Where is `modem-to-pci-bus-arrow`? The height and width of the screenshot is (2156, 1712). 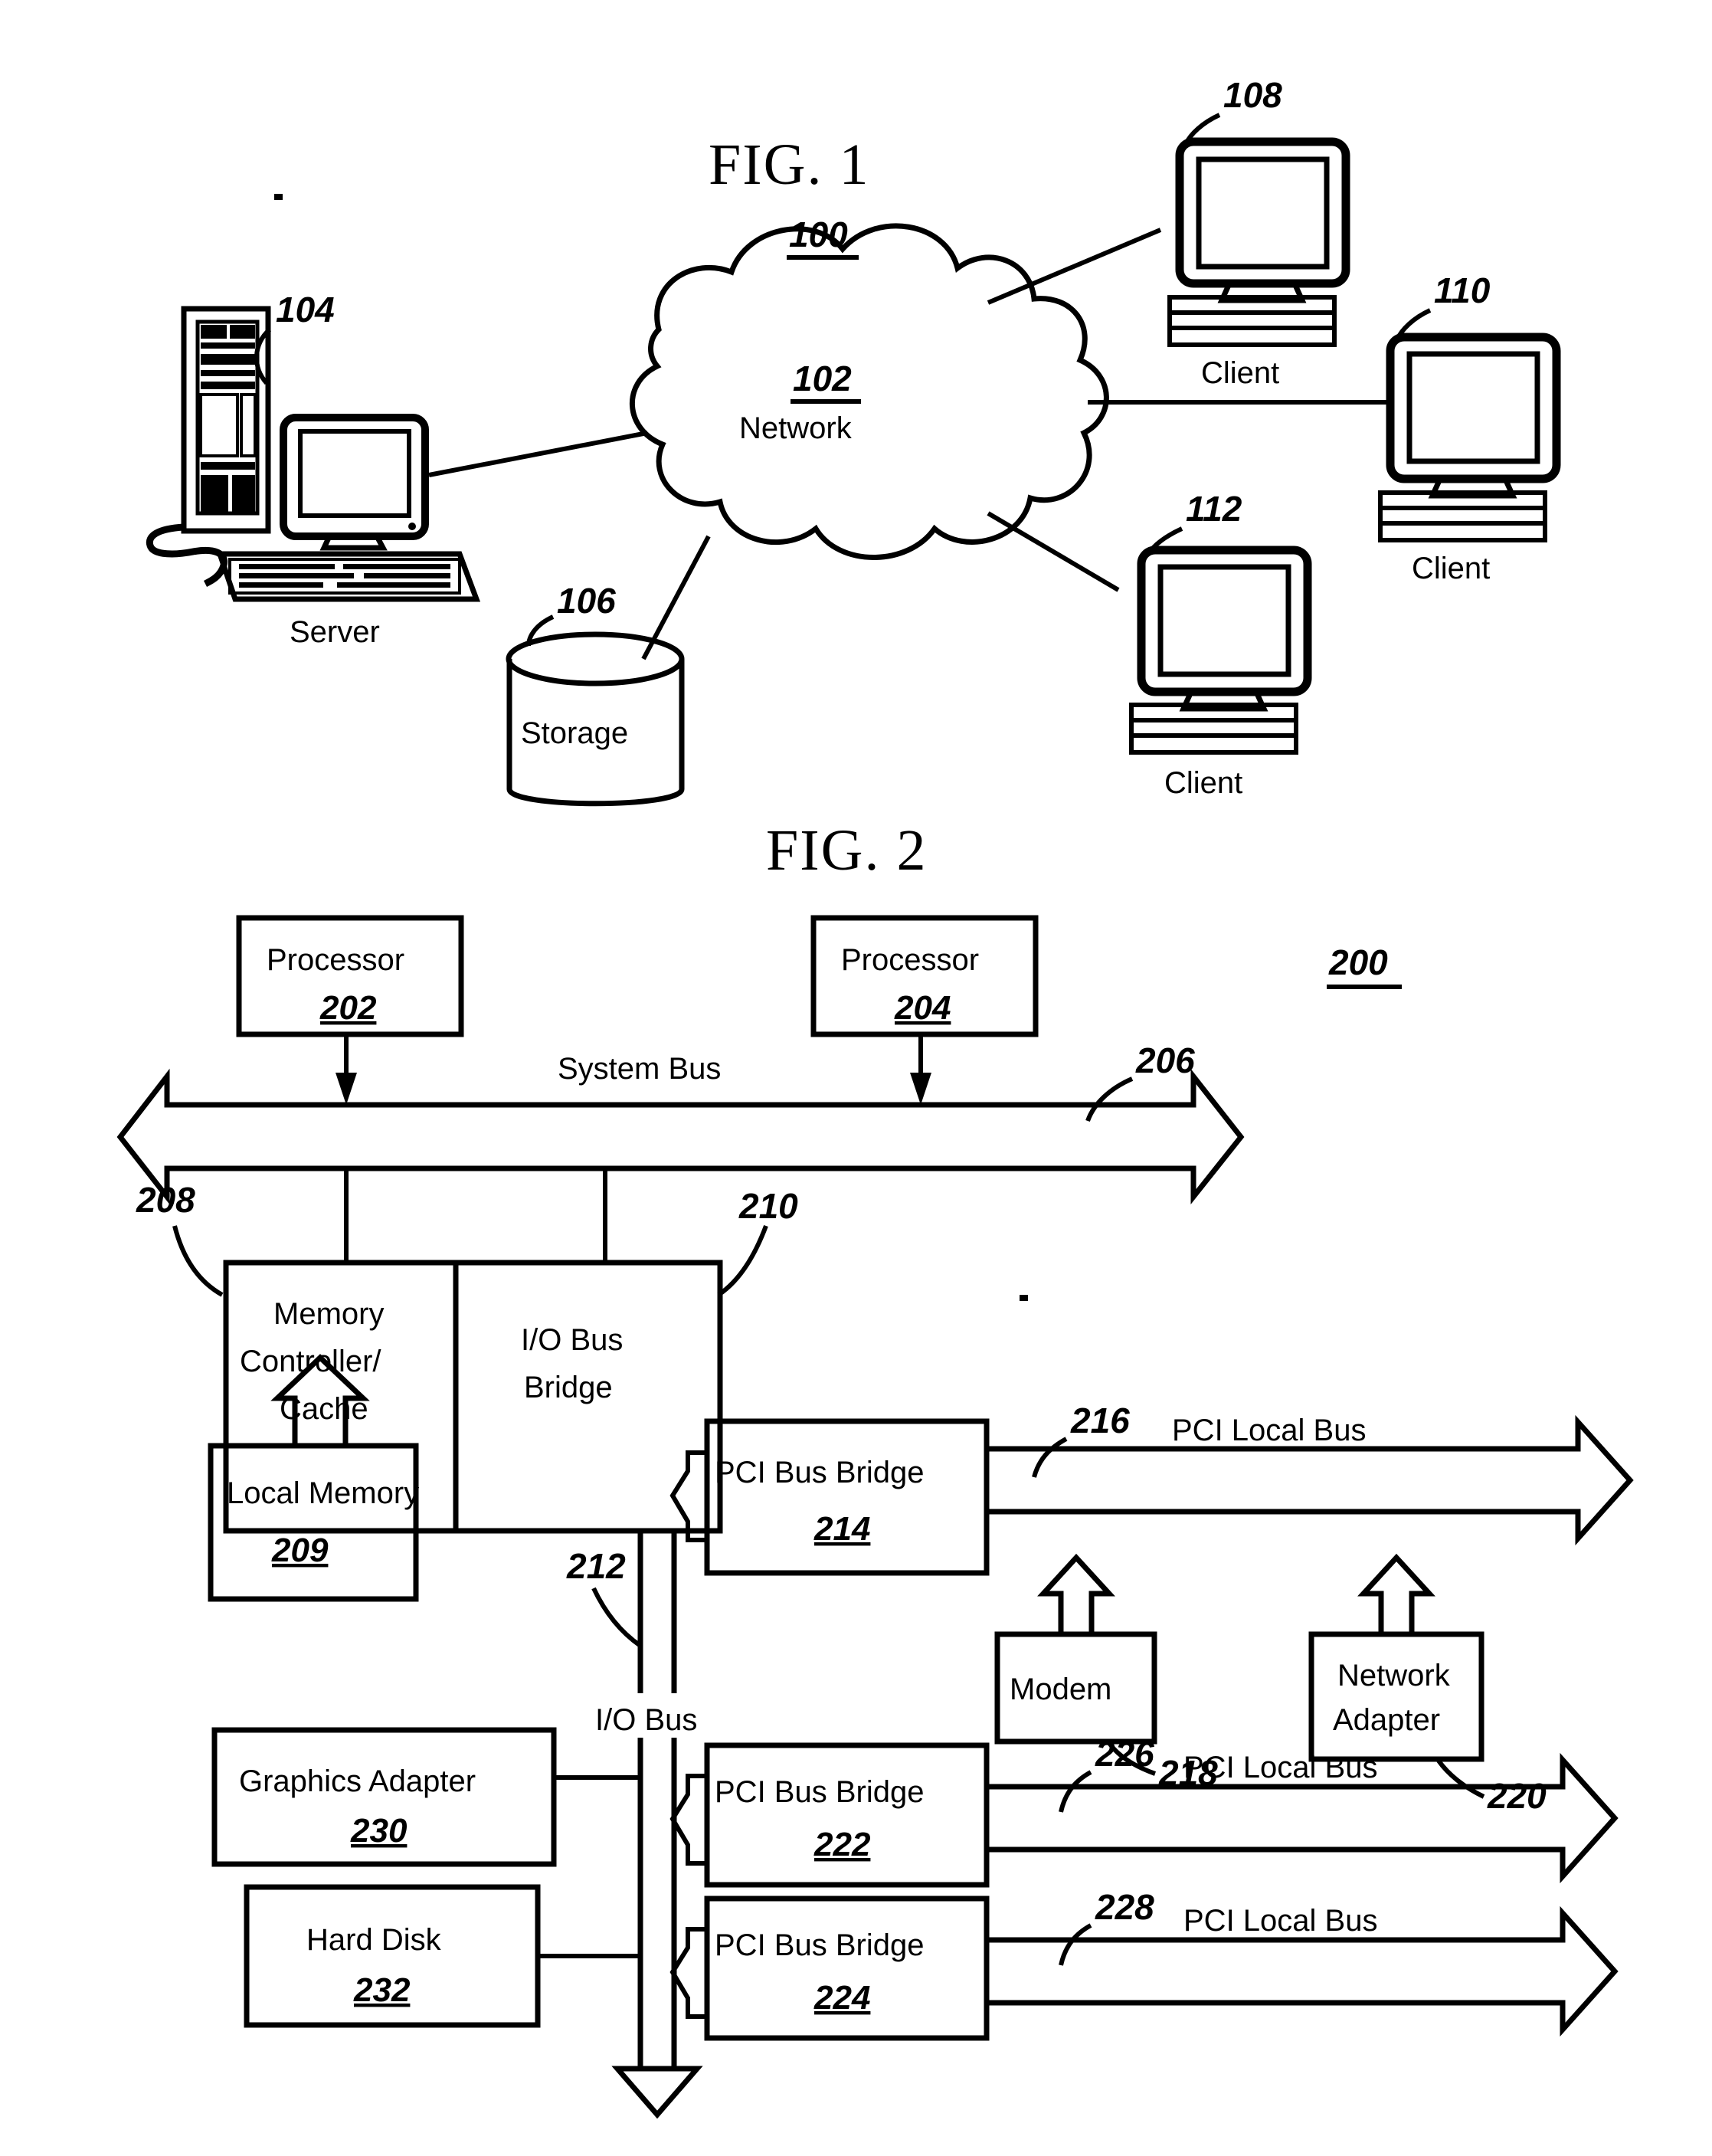
modem-to-pci-bus-arrow is located at coordinates (1076, 1595).